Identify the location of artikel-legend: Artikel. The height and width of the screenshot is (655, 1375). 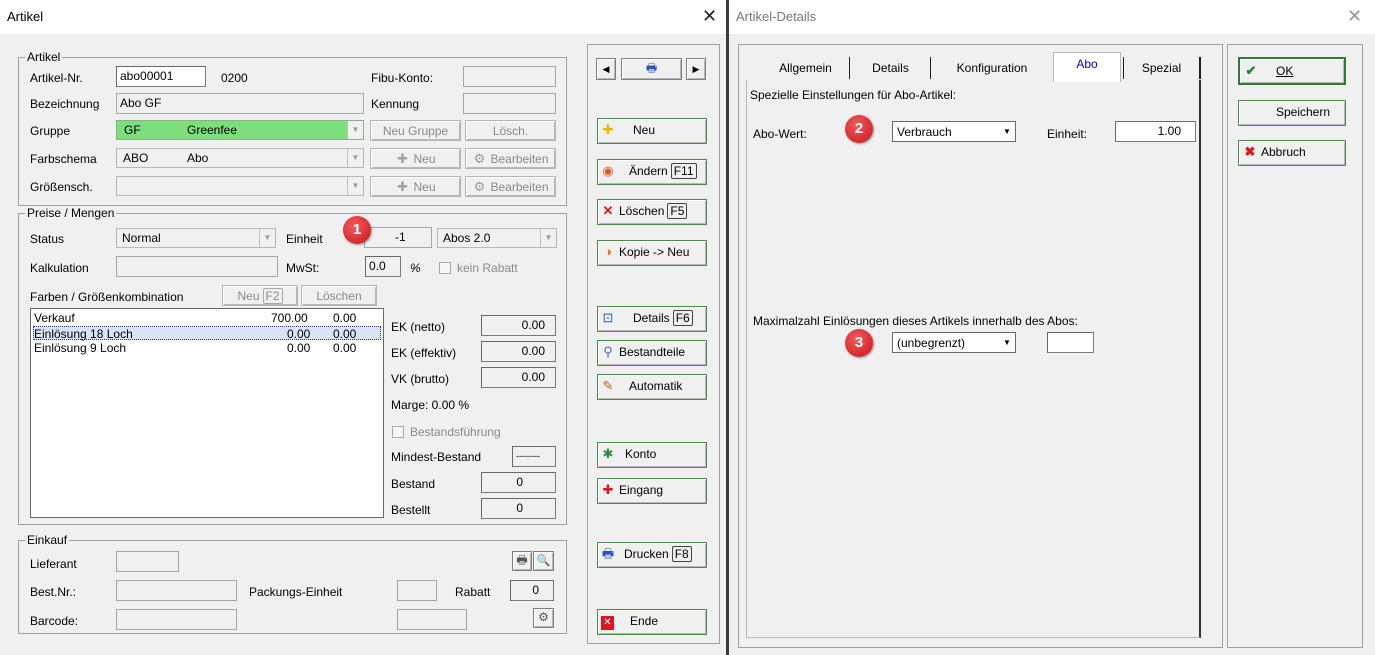
(44, 57).